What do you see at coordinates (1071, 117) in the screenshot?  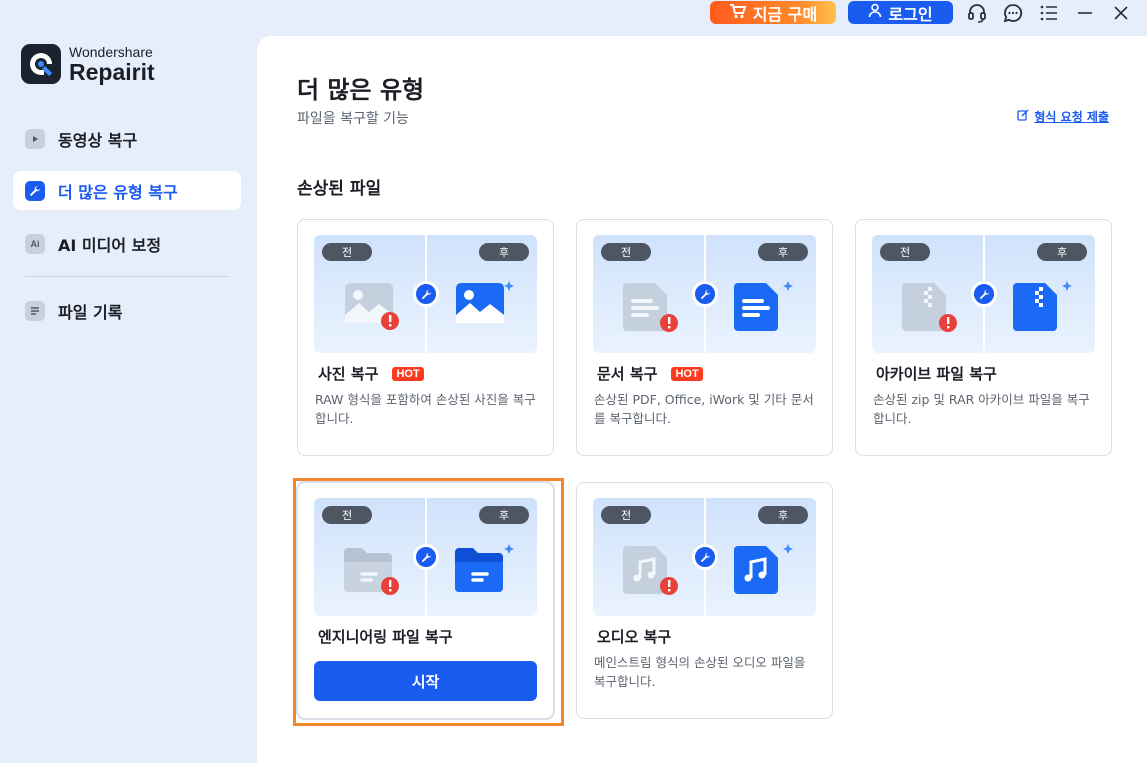 I see `request-format-label: 형식 요청 제출` at bounding box center [1071, 117].